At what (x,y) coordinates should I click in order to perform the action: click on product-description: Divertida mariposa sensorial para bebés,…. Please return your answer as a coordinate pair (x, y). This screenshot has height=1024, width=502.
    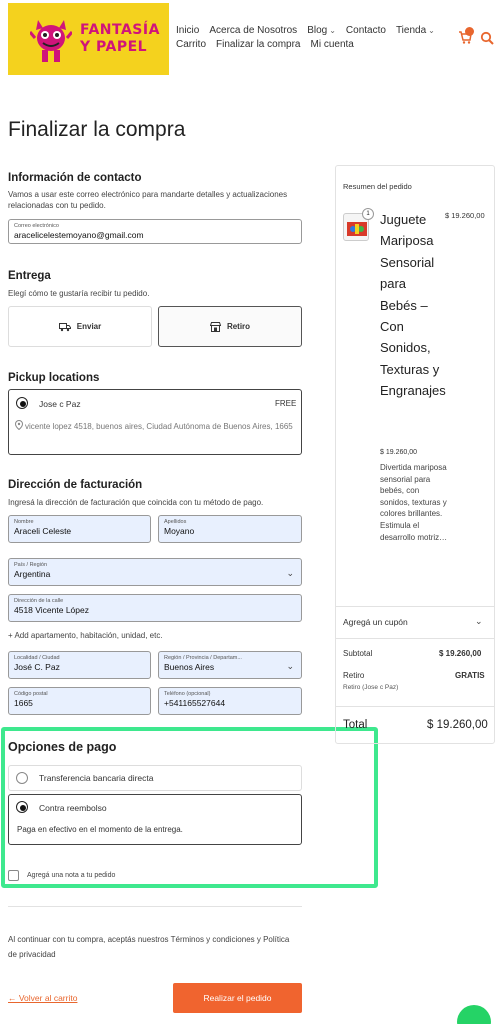
    Looking at the image, I should click on (414, 502).